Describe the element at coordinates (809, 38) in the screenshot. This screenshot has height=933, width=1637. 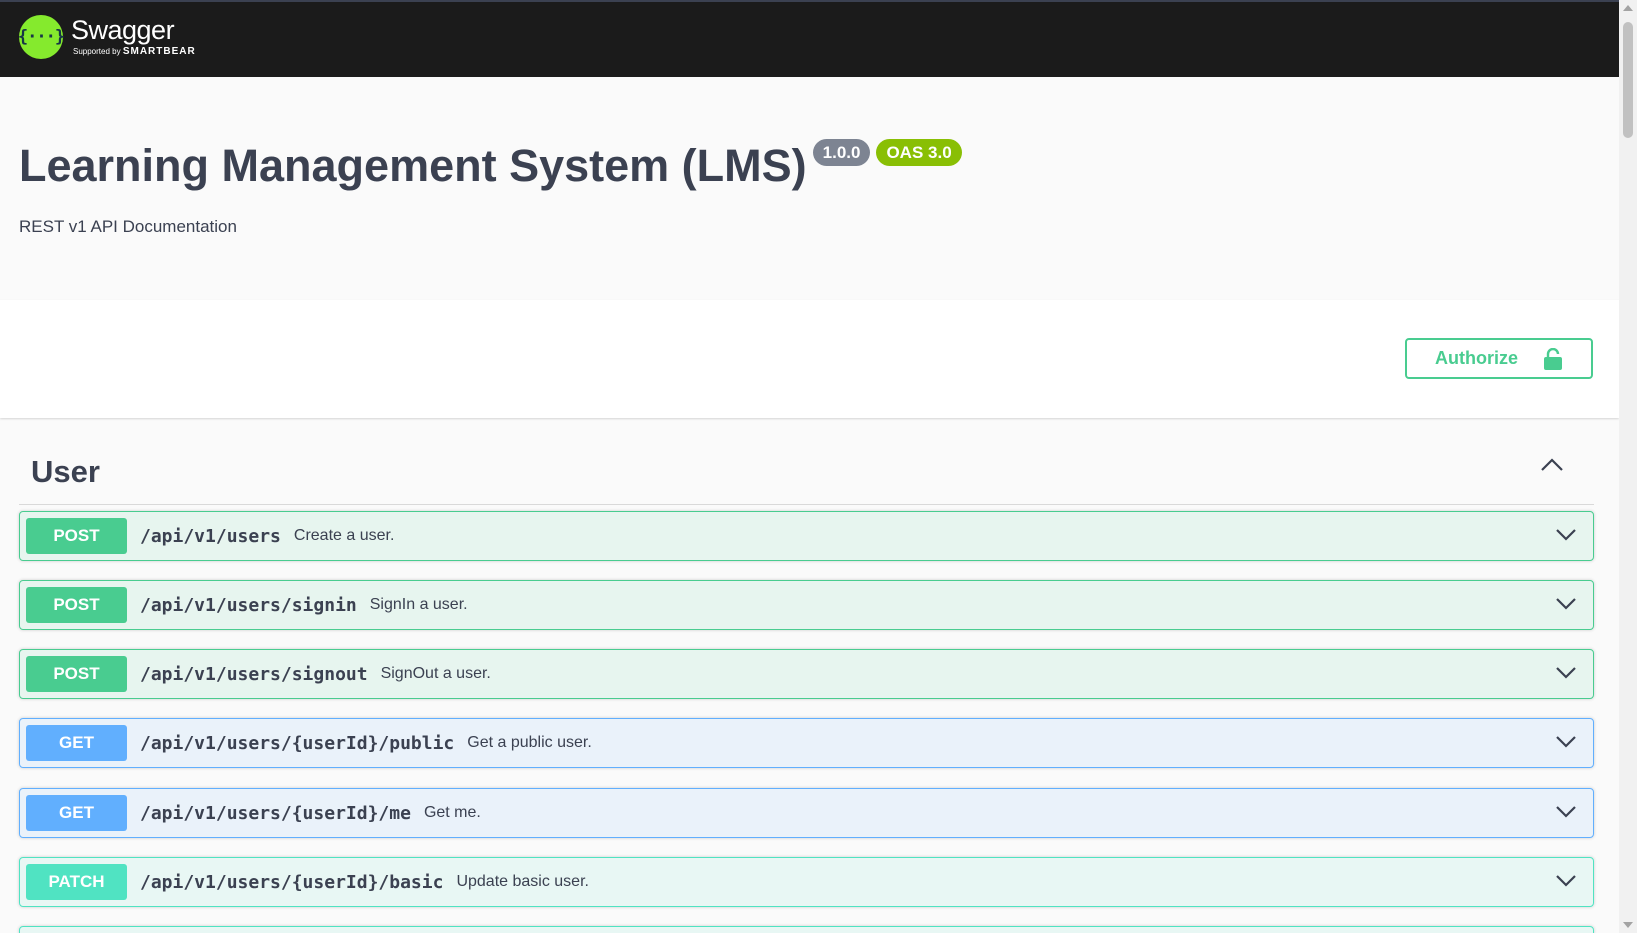
I see `topbar: {···} Swagger Supported by SMARTBEAR` at that location.